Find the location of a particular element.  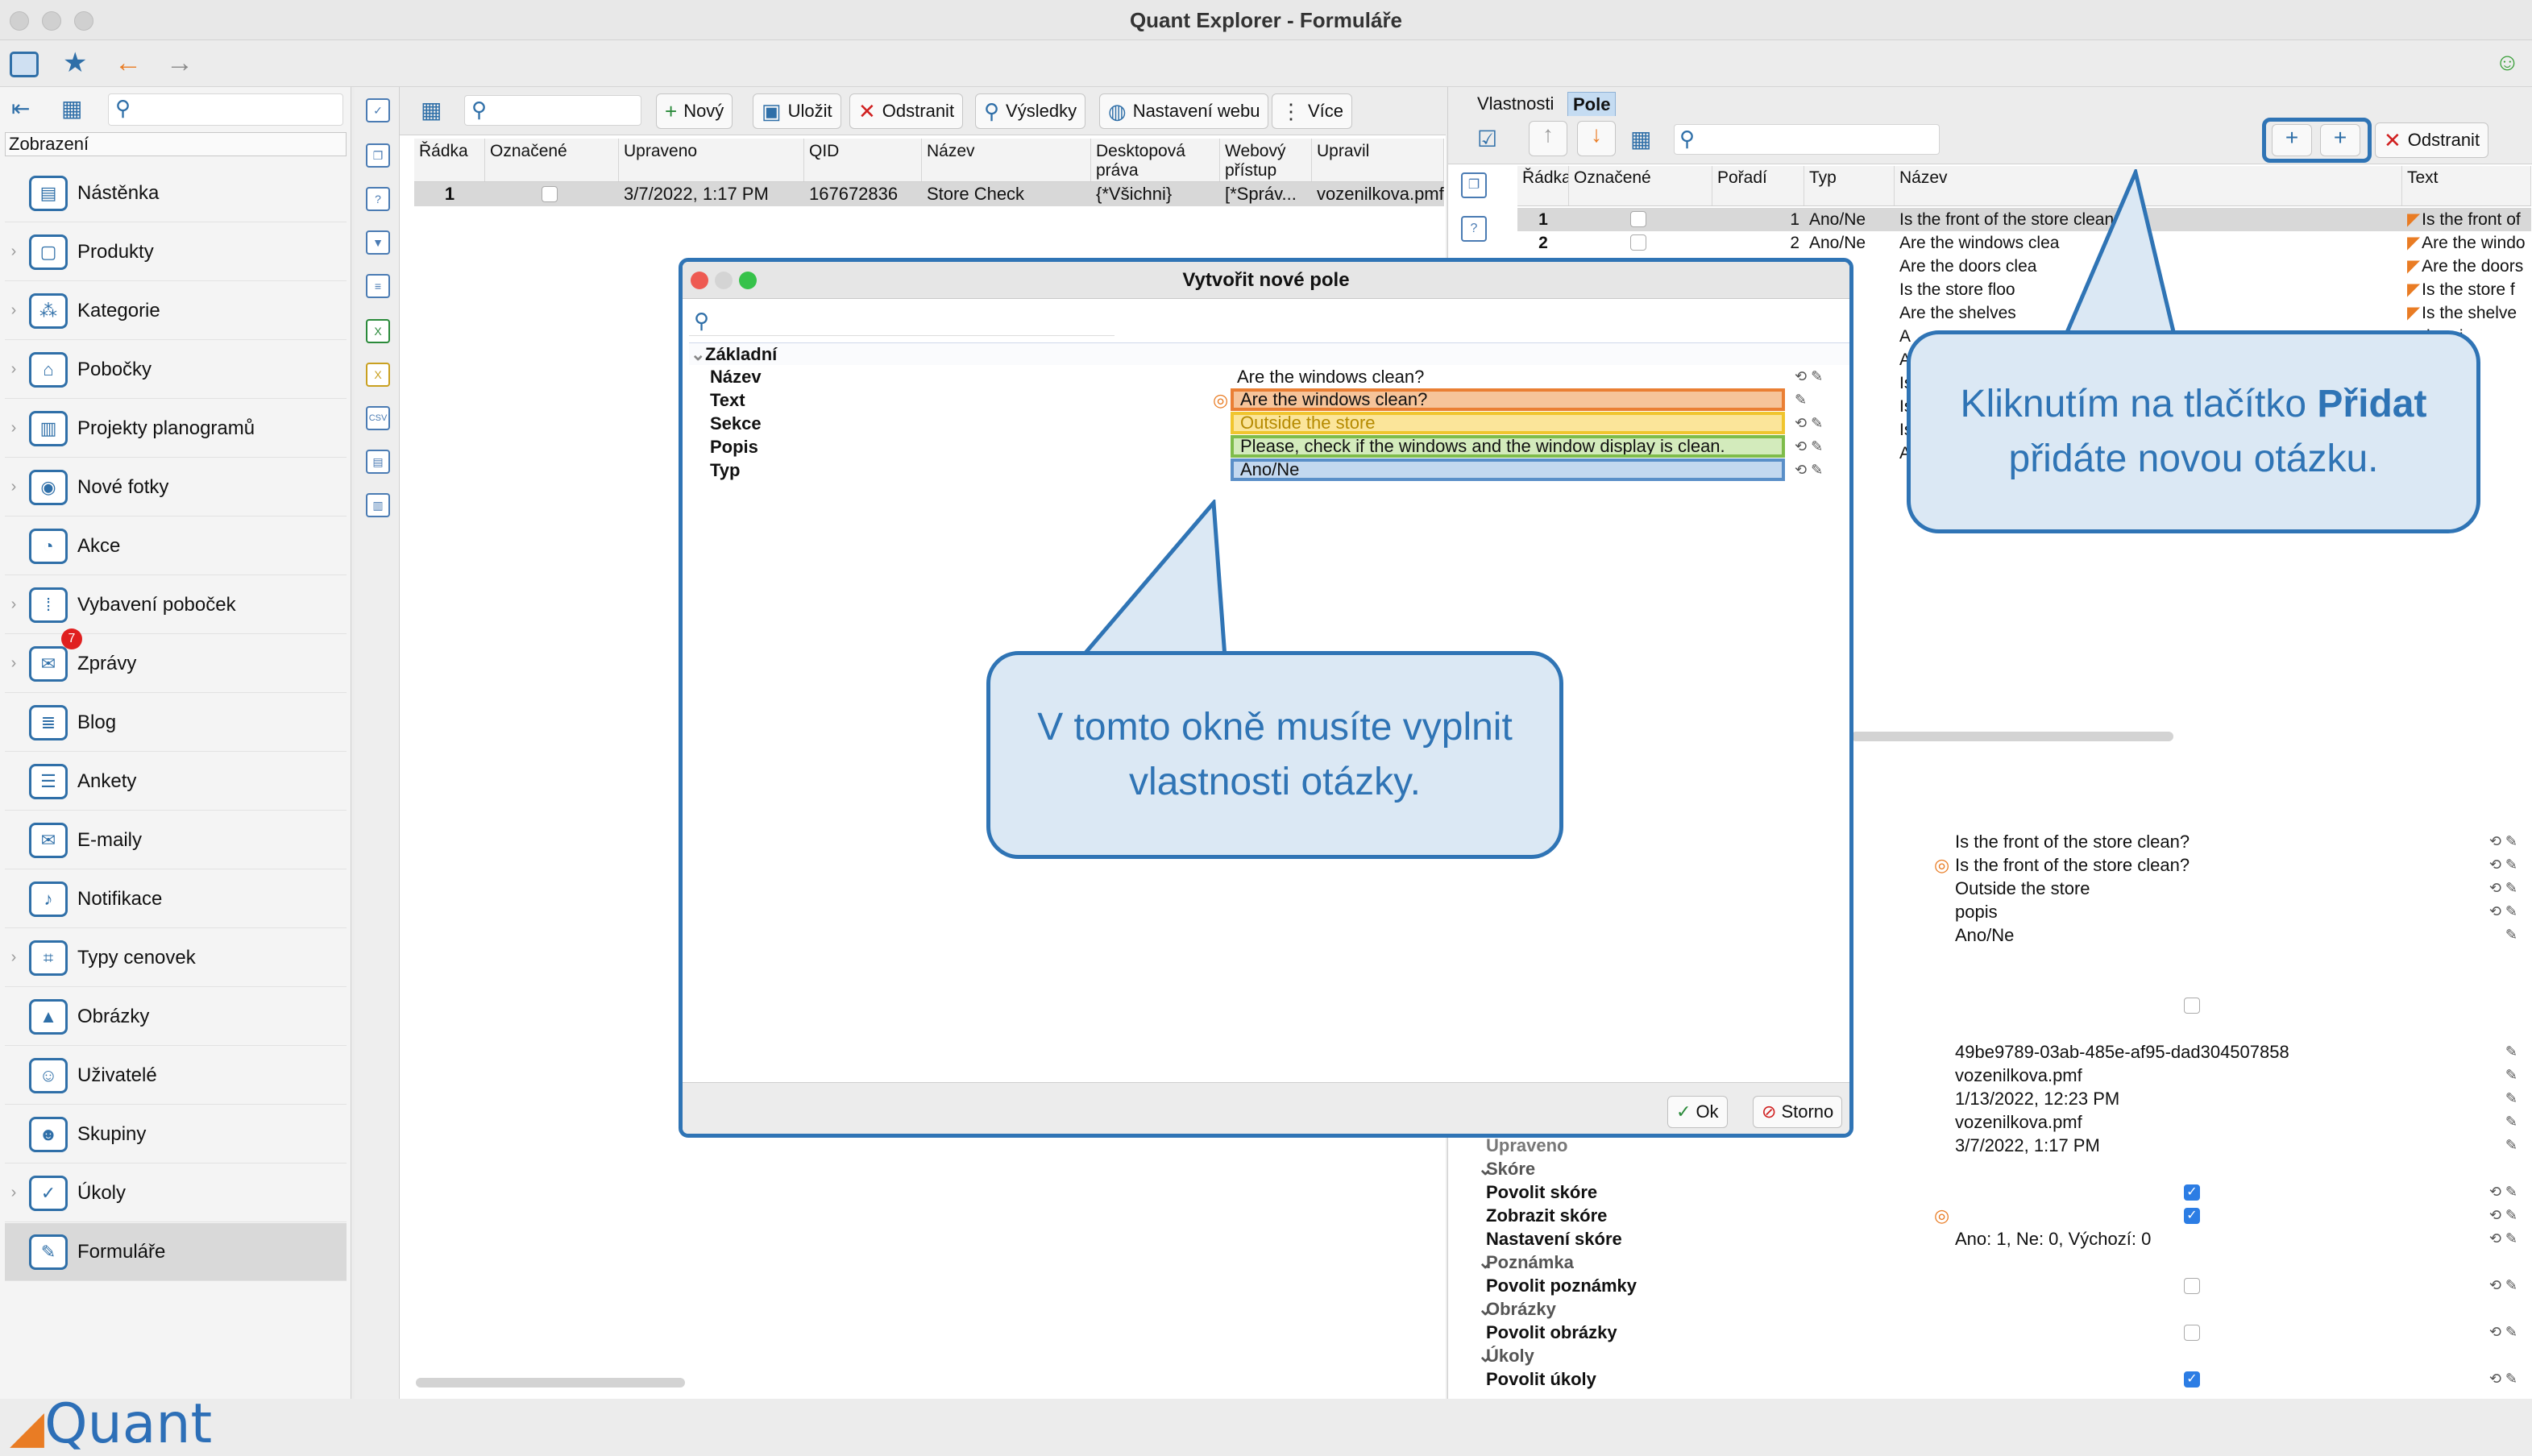

sidebar-item-dashboard: ▤ Nástěnka is located at coordinates (176, 193).